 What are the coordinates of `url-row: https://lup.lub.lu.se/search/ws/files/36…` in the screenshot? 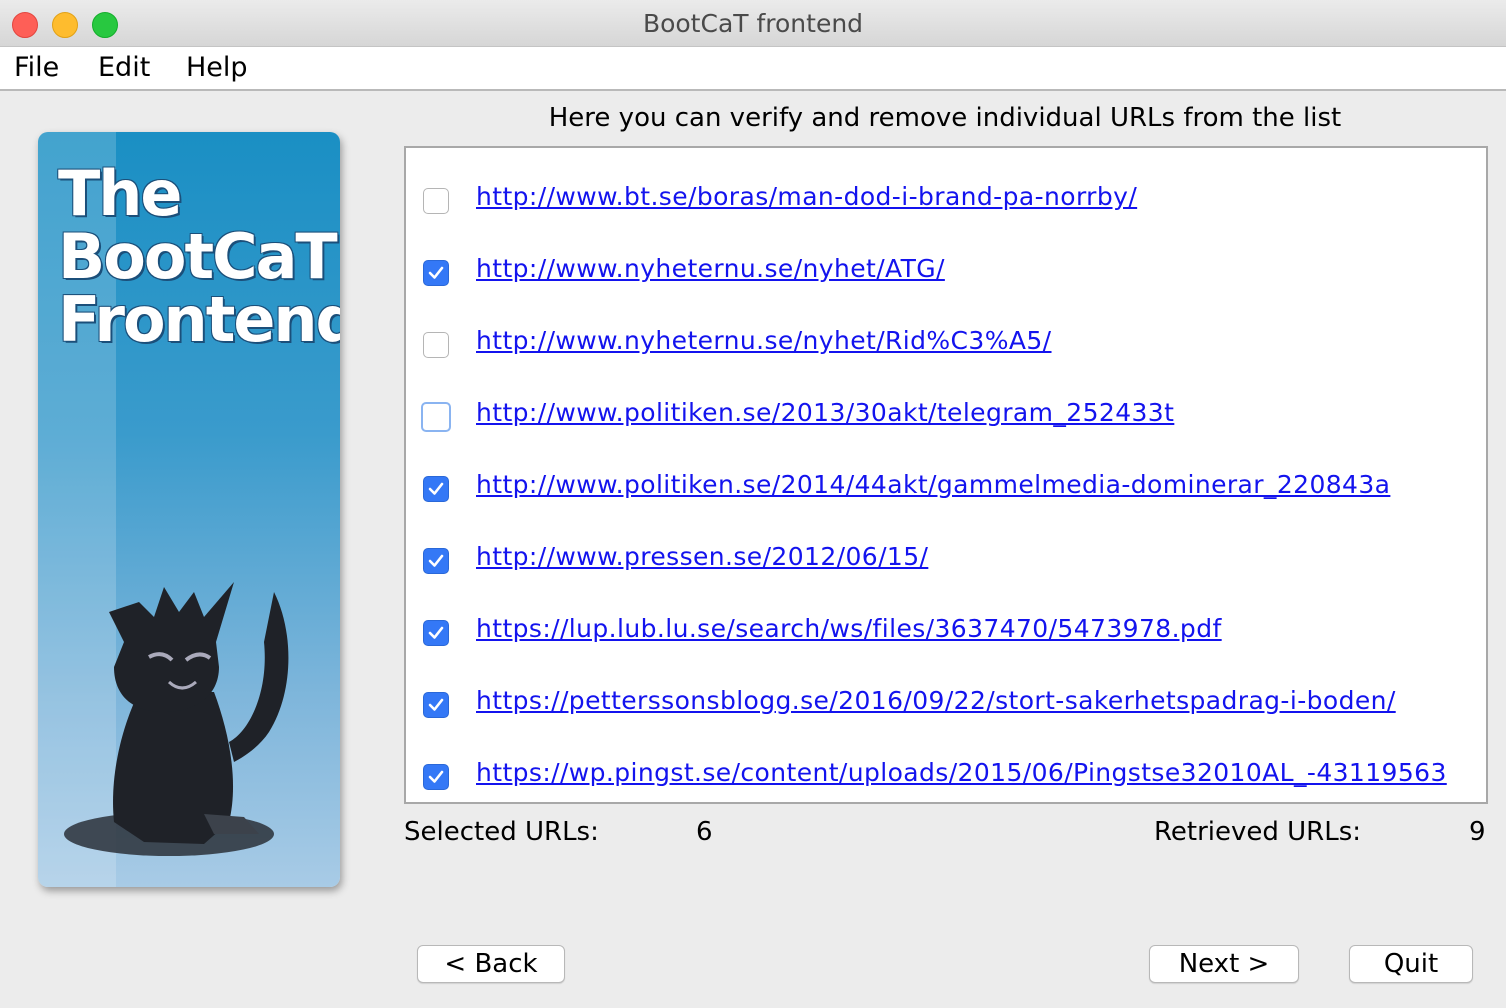 It's located at (946, 620).